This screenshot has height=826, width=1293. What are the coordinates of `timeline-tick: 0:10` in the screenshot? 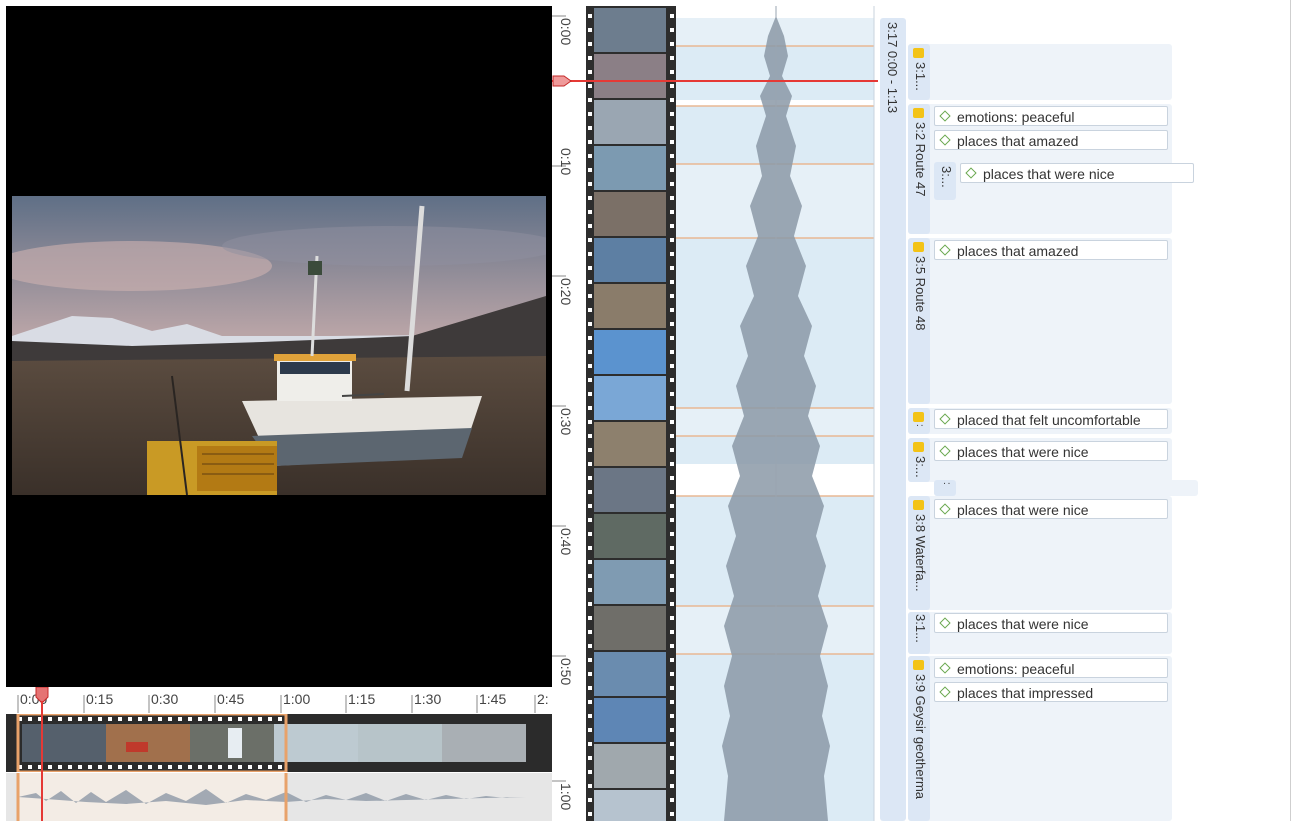 It's located at (566, 162).